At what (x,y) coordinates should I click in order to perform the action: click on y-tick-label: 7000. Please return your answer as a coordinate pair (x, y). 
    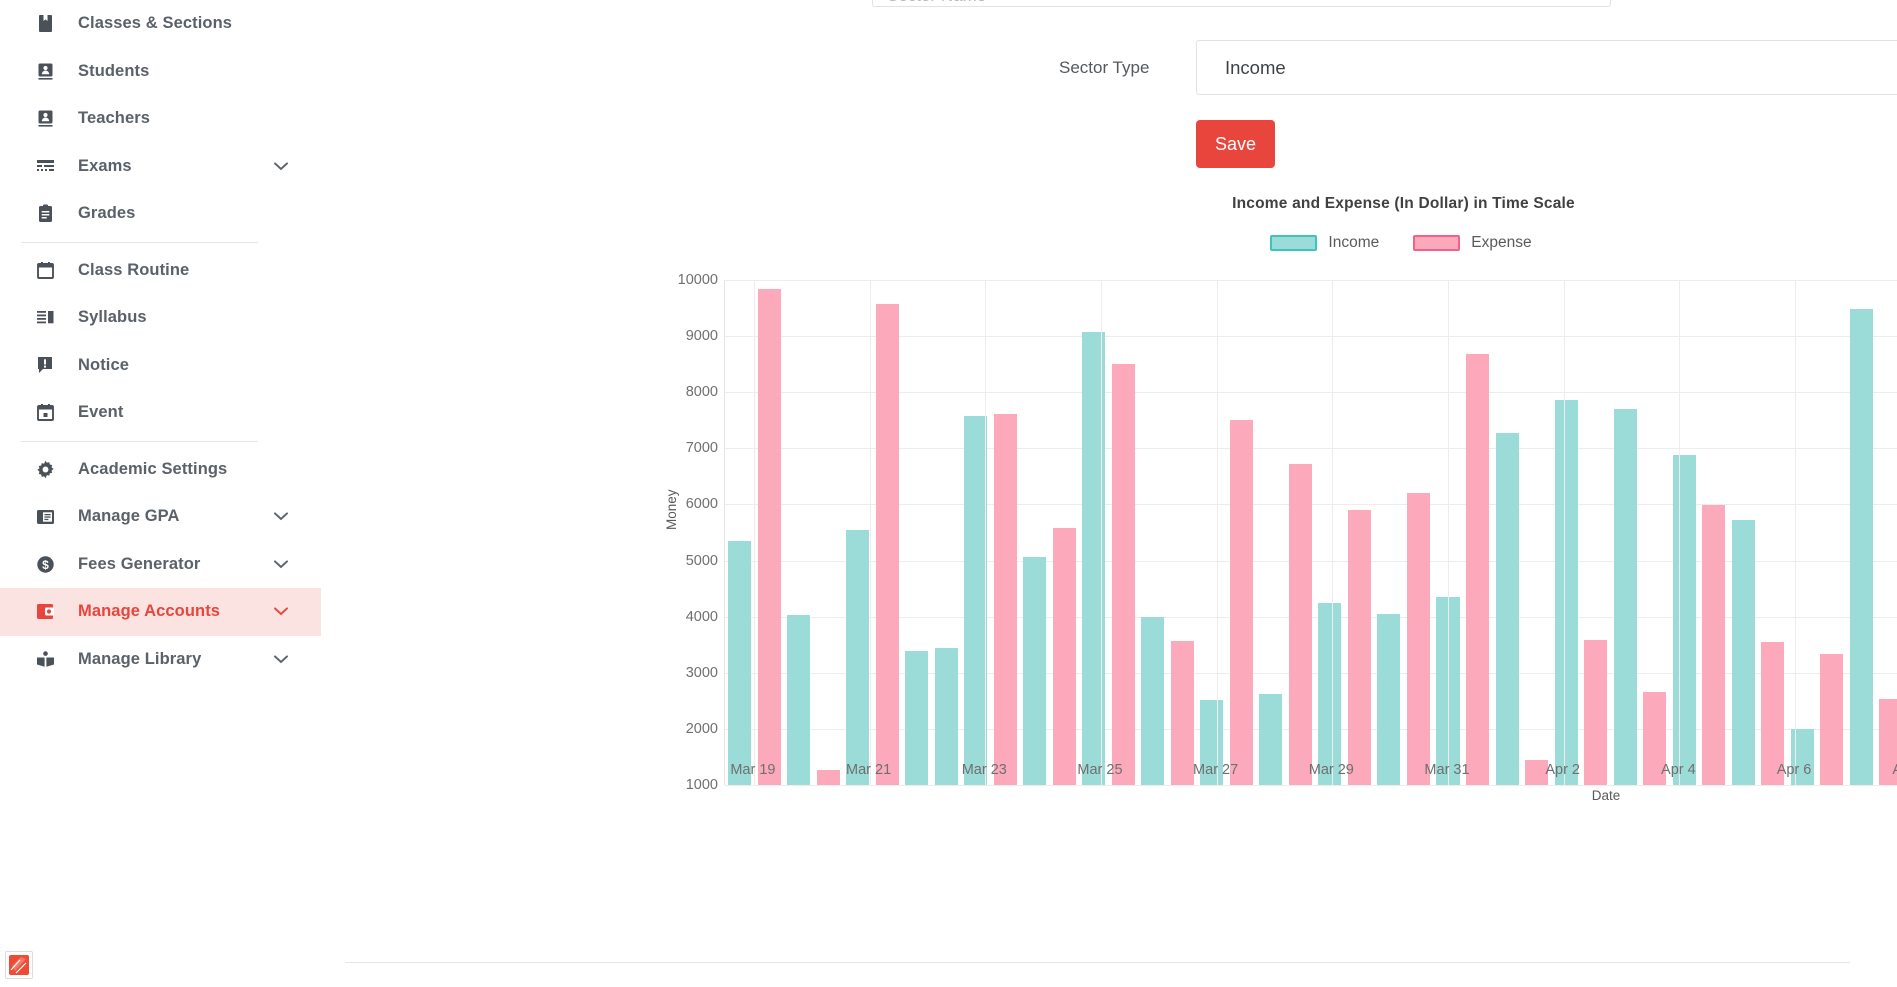
    Looking at the image, I should click on (701, 448).